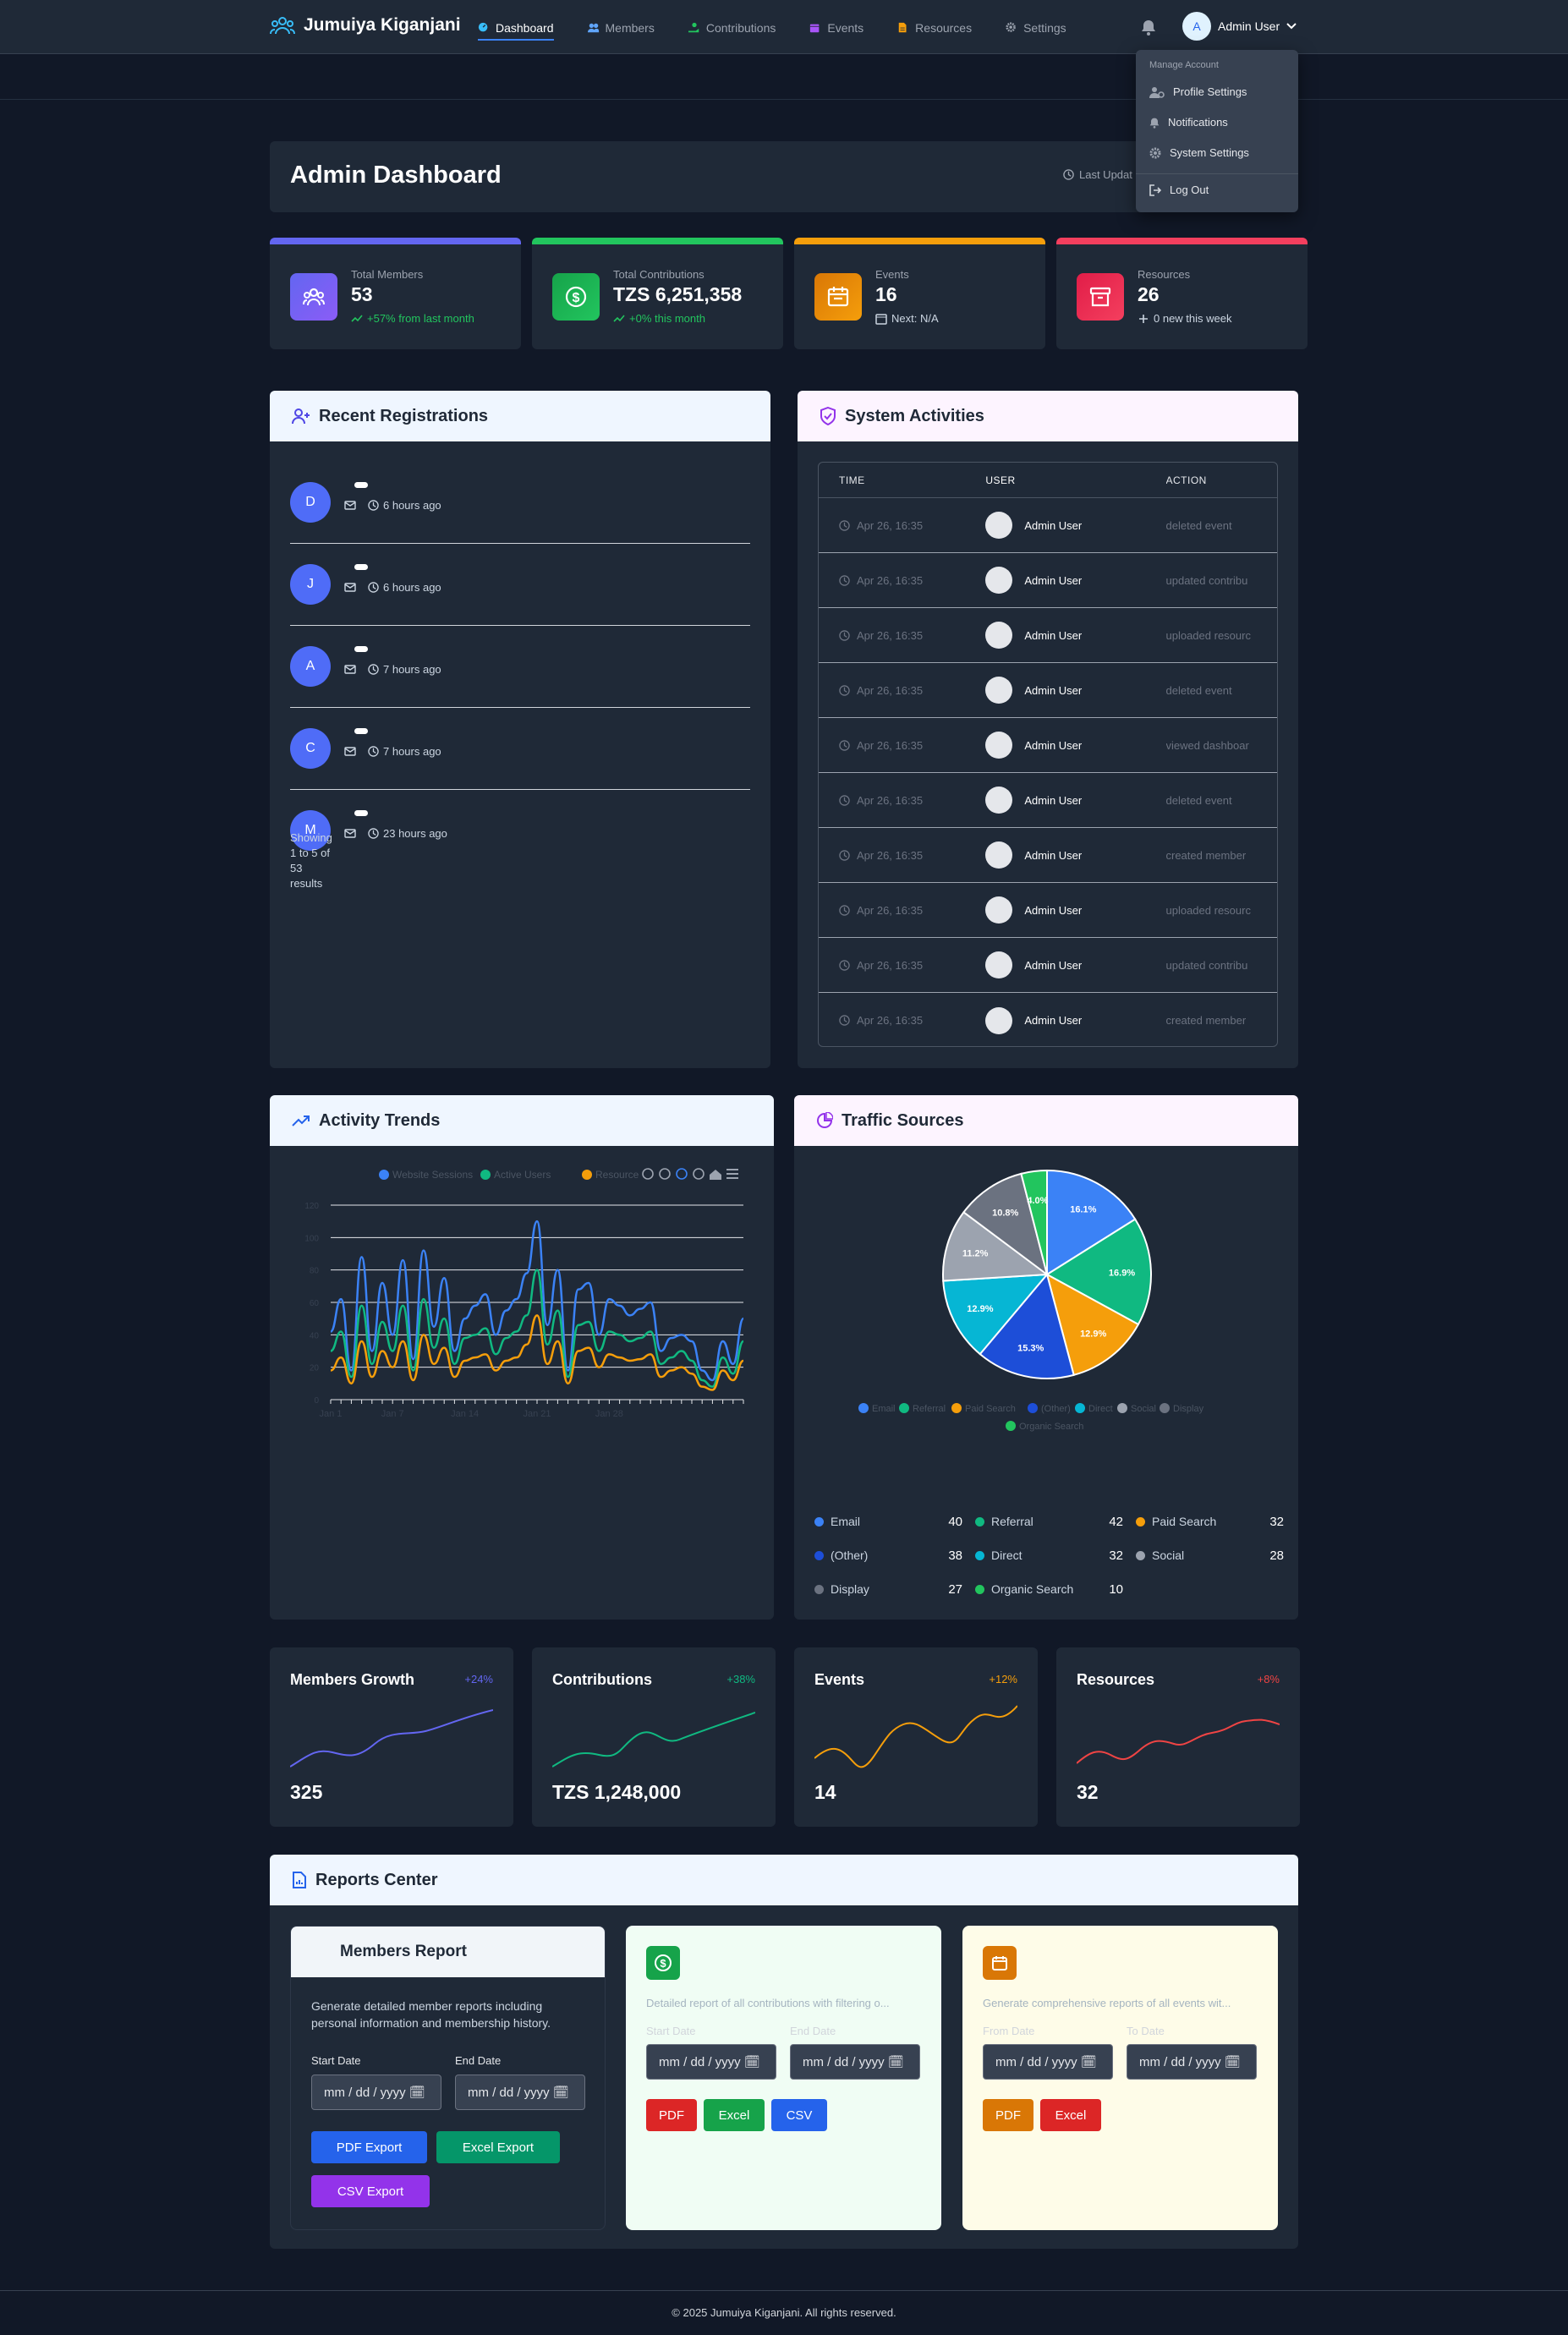 The height and width of the screenshot is (2335, 1568). What do you see at coordinates (1276, 1555) in the screenshot?
I see `source-value: 28` at bounding box center [1276, 1555].